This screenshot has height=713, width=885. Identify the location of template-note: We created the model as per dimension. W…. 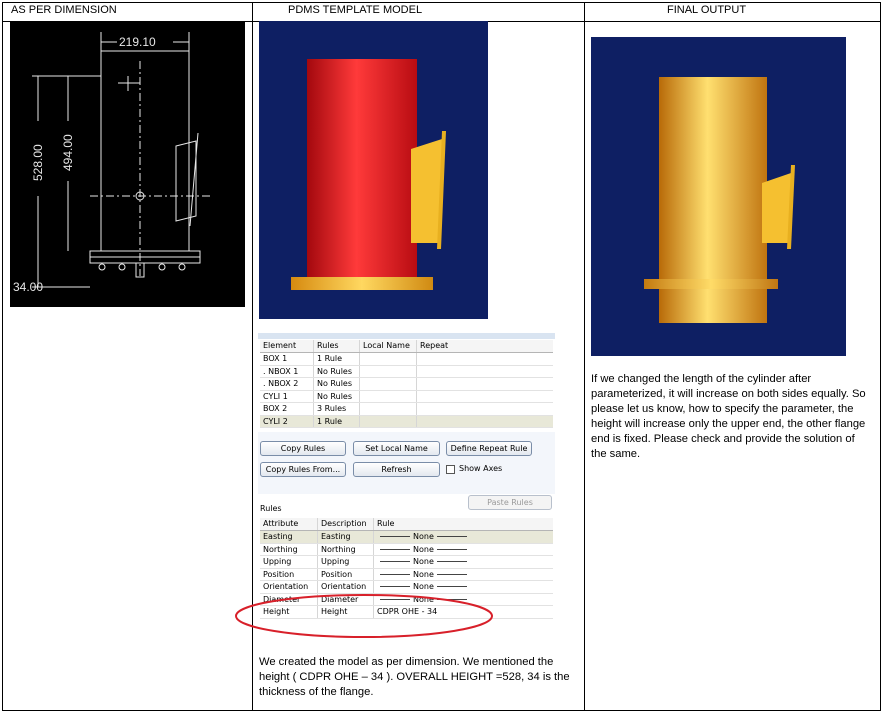
(414, 677).